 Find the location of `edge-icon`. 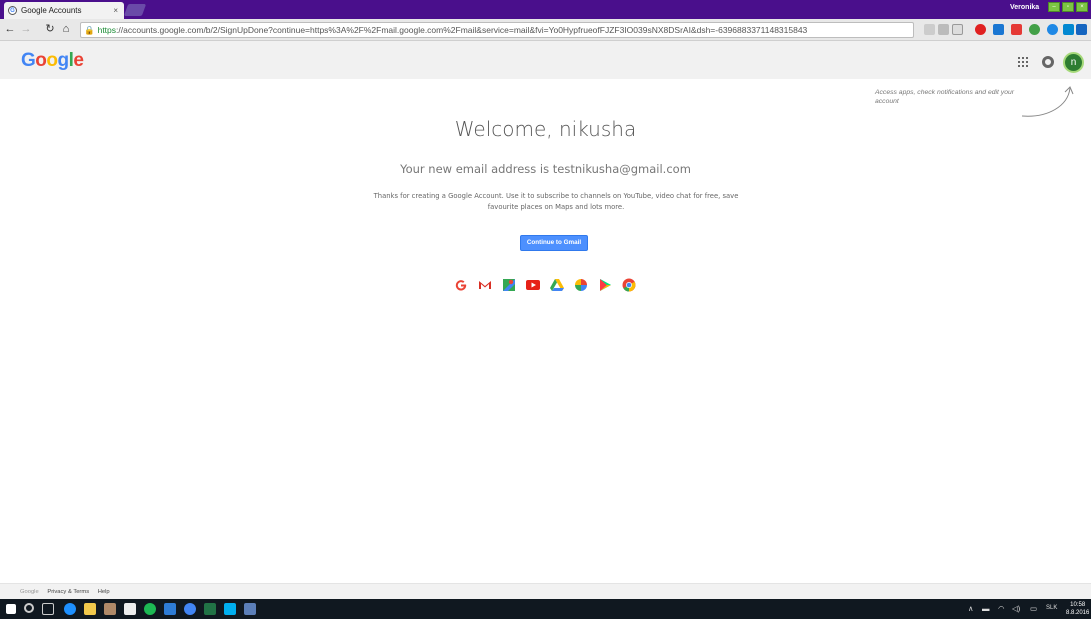

edge-icon is located at coordinates (70, 609).